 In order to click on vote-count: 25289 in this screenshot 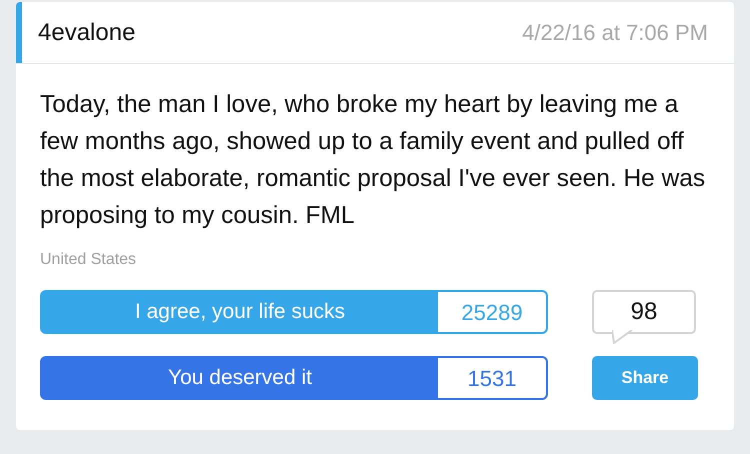, I will do `click(492, 312)`.